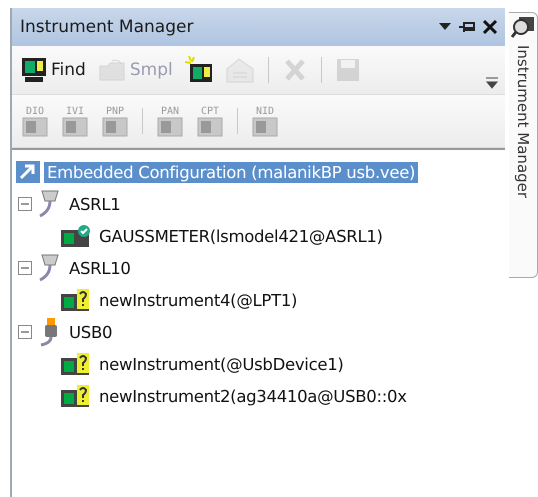  I want to click on tree-item: ASRL1, so click(95, 204).